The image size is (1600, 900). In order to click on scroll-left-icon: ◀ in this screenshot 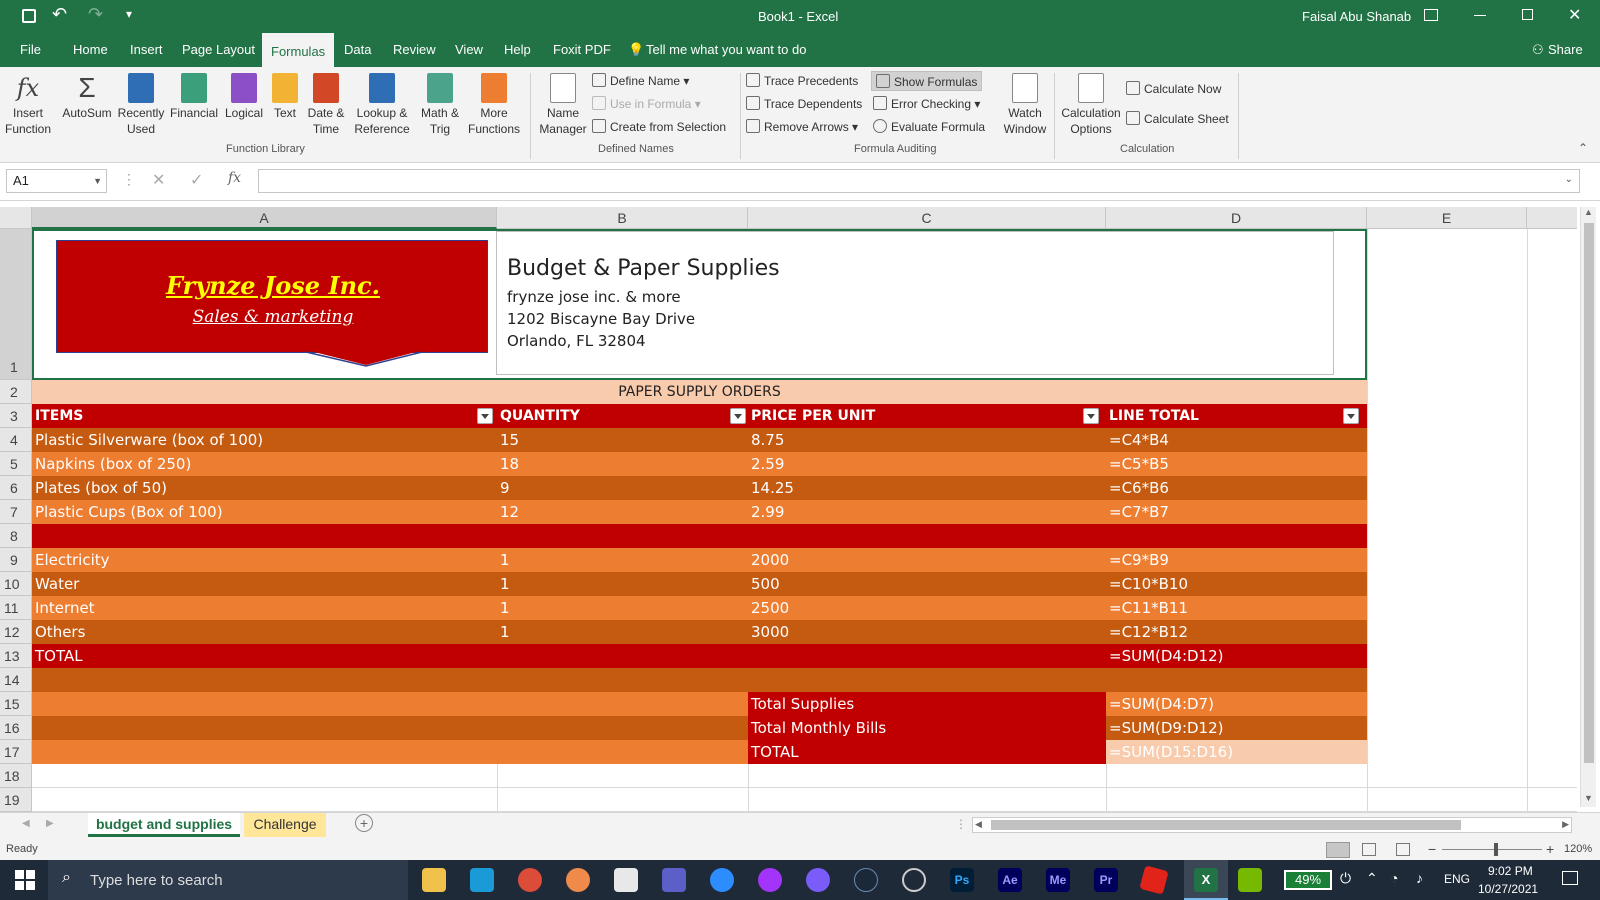, I will do `click(978, 824)`.